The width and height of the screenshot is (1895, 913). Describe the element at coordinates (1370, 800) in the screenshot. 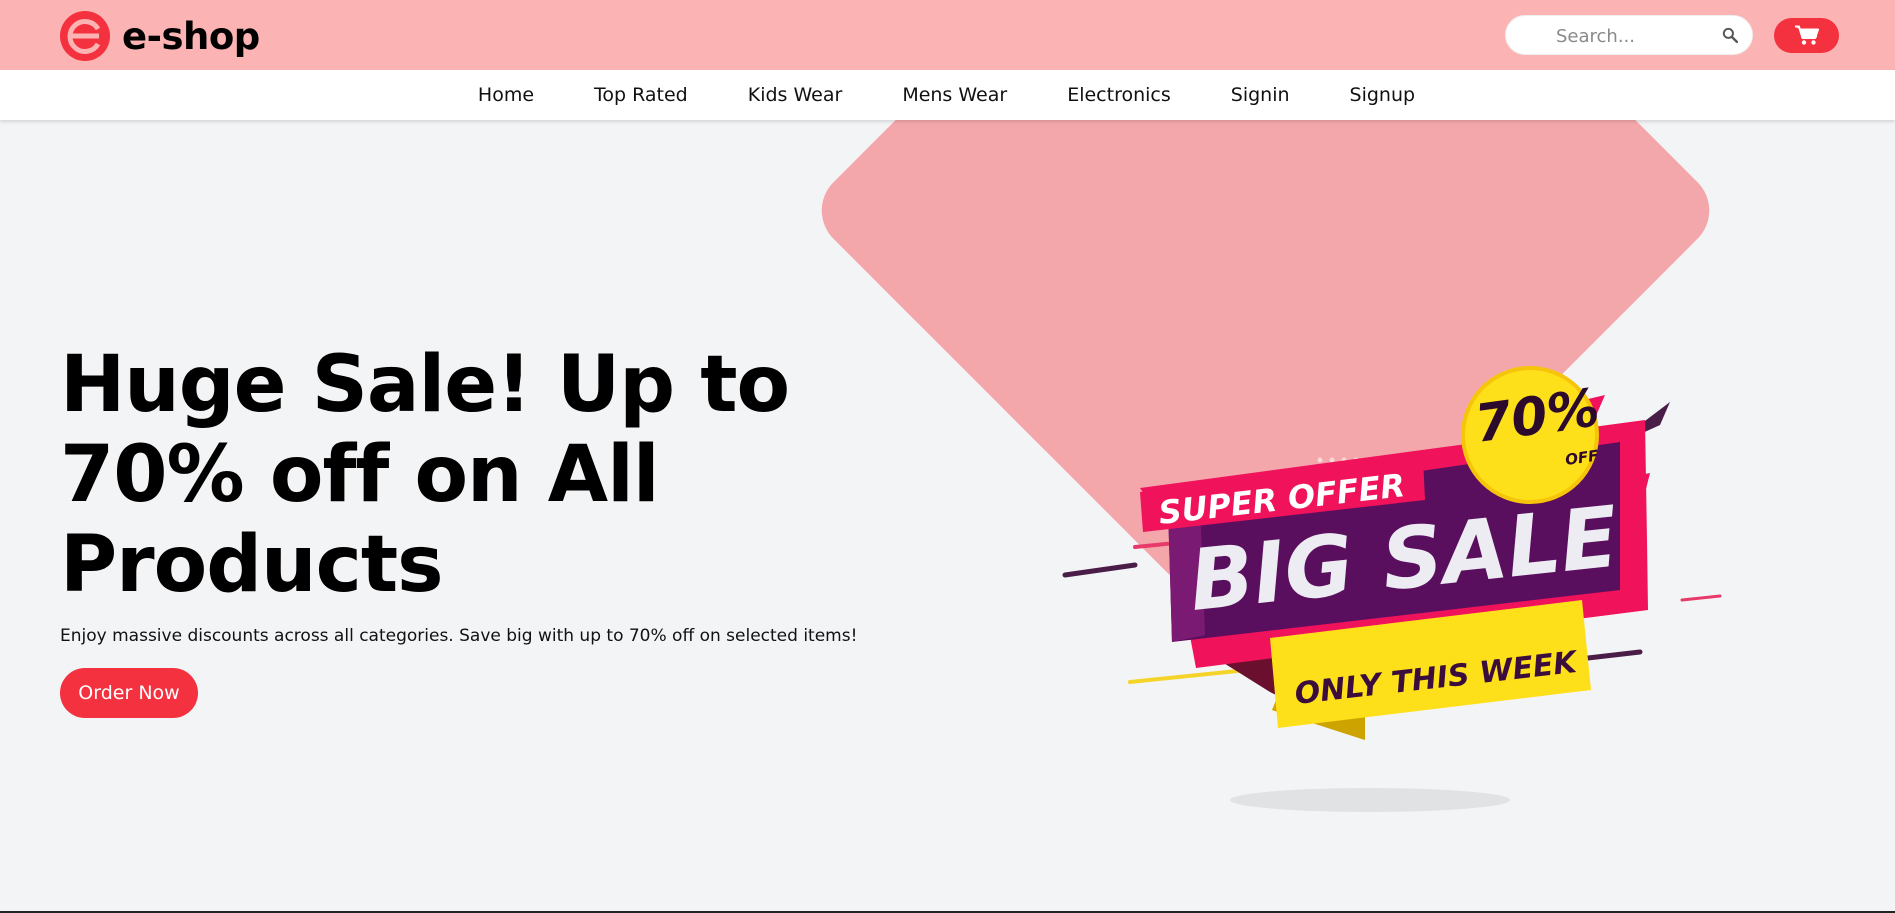

I see `banner-shadow` at that location.